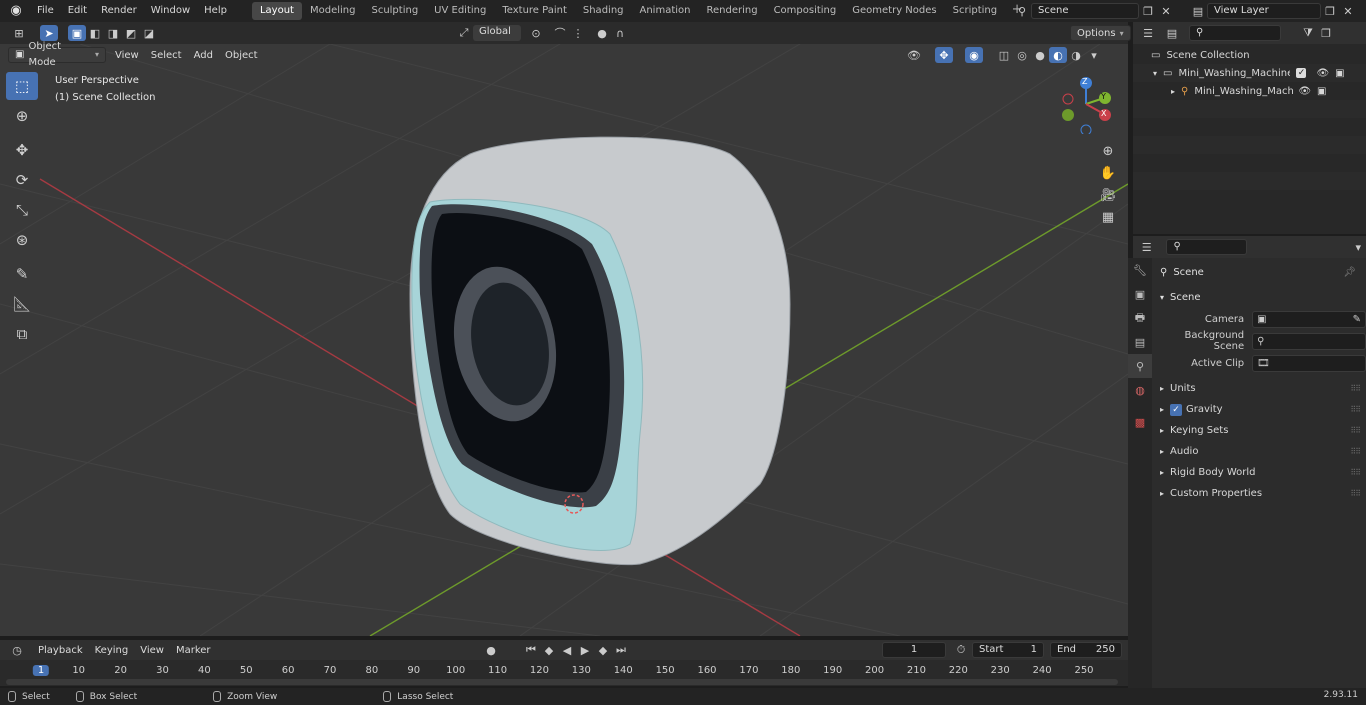 The image size is (1366, 705). What do you see at coordinates (166, 55) in the screenshot?
I see `menu-select: Select` at bounding box center [166, 55].